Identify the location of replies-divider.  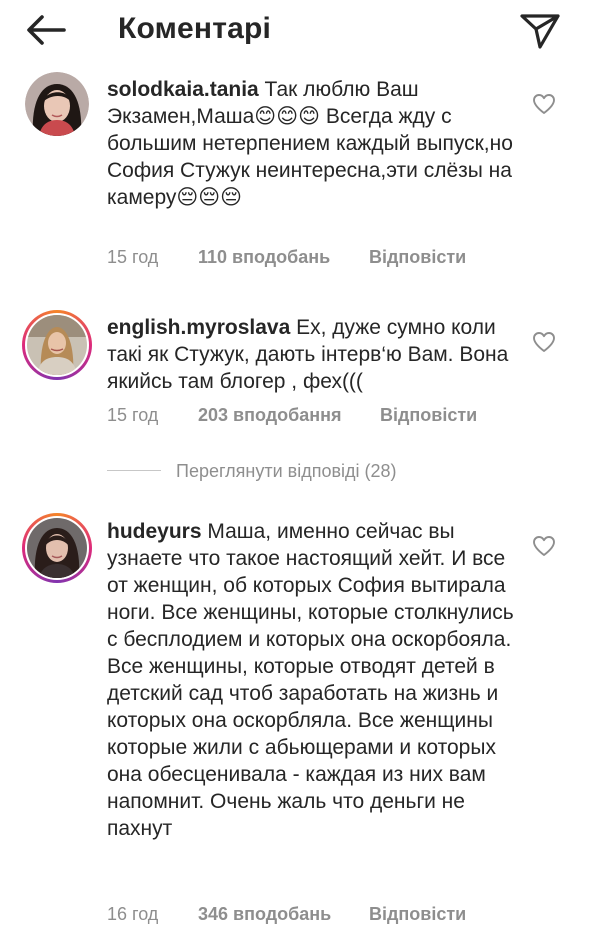
(134, 470).